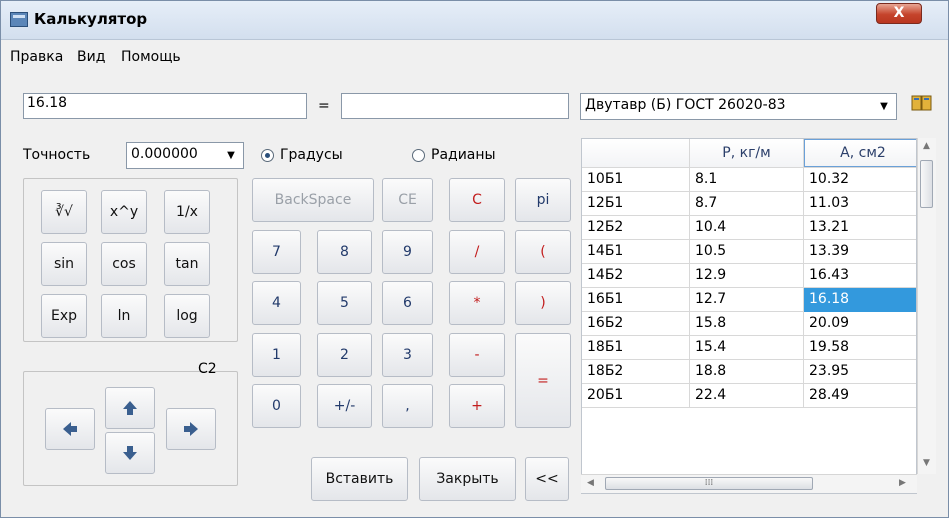 The width and height of the screenshot is (949, 518). I want to click on cell-mass: 10.4, so click(747, 228).